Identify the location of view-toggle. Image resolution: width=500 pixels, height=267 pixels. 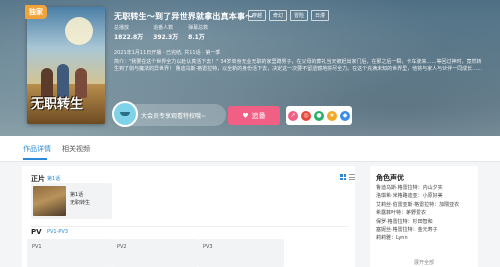
(347, 177).